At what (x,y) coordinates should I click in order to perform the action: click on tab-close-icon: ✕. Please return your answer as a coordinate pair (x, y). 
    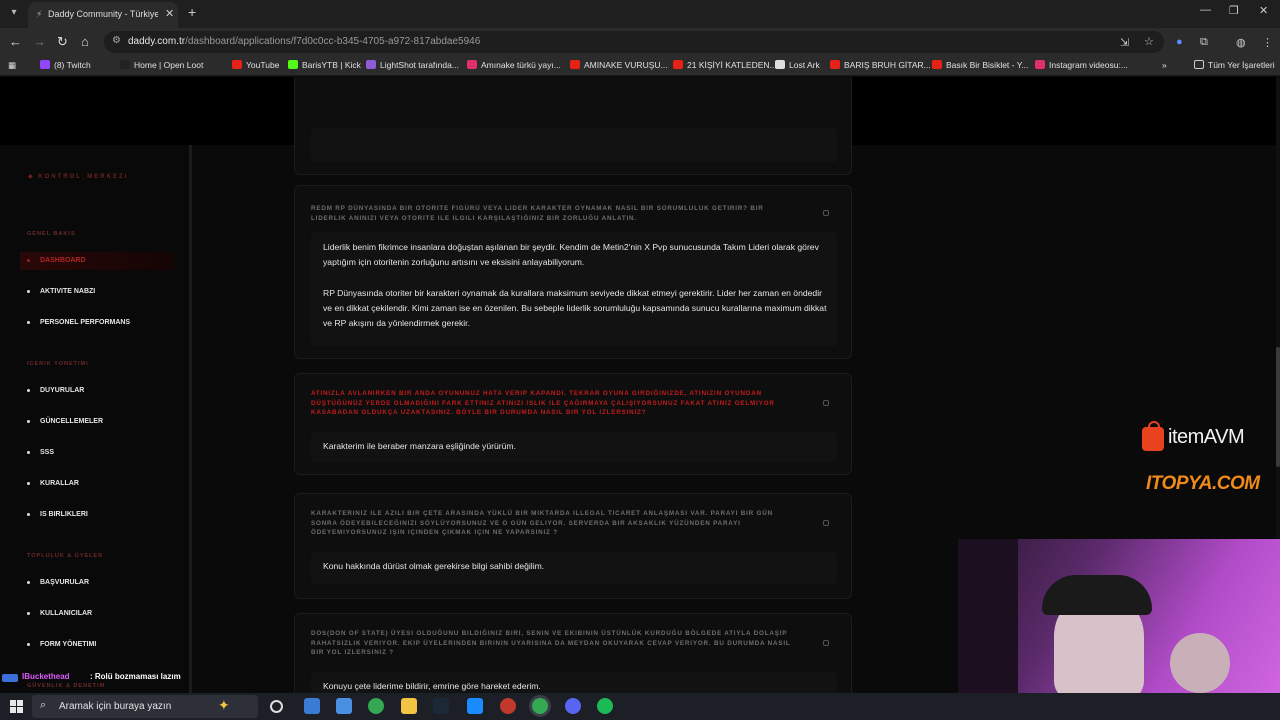
    Looking at the image, I should click on (169, 13).